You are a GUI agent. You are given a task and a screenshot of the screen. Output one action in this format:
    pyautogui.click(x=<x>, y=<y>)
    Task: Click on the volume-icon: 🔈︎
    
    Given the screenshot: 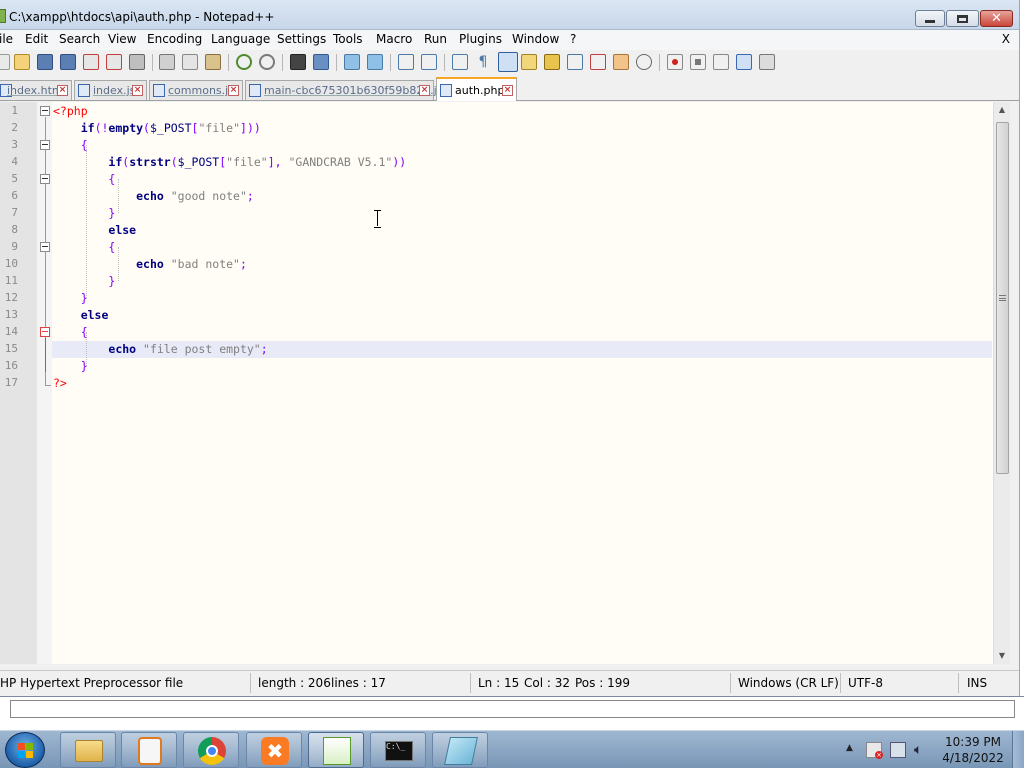 What is the action you would take?
    pyautogui.click(x=922, y=750)
    